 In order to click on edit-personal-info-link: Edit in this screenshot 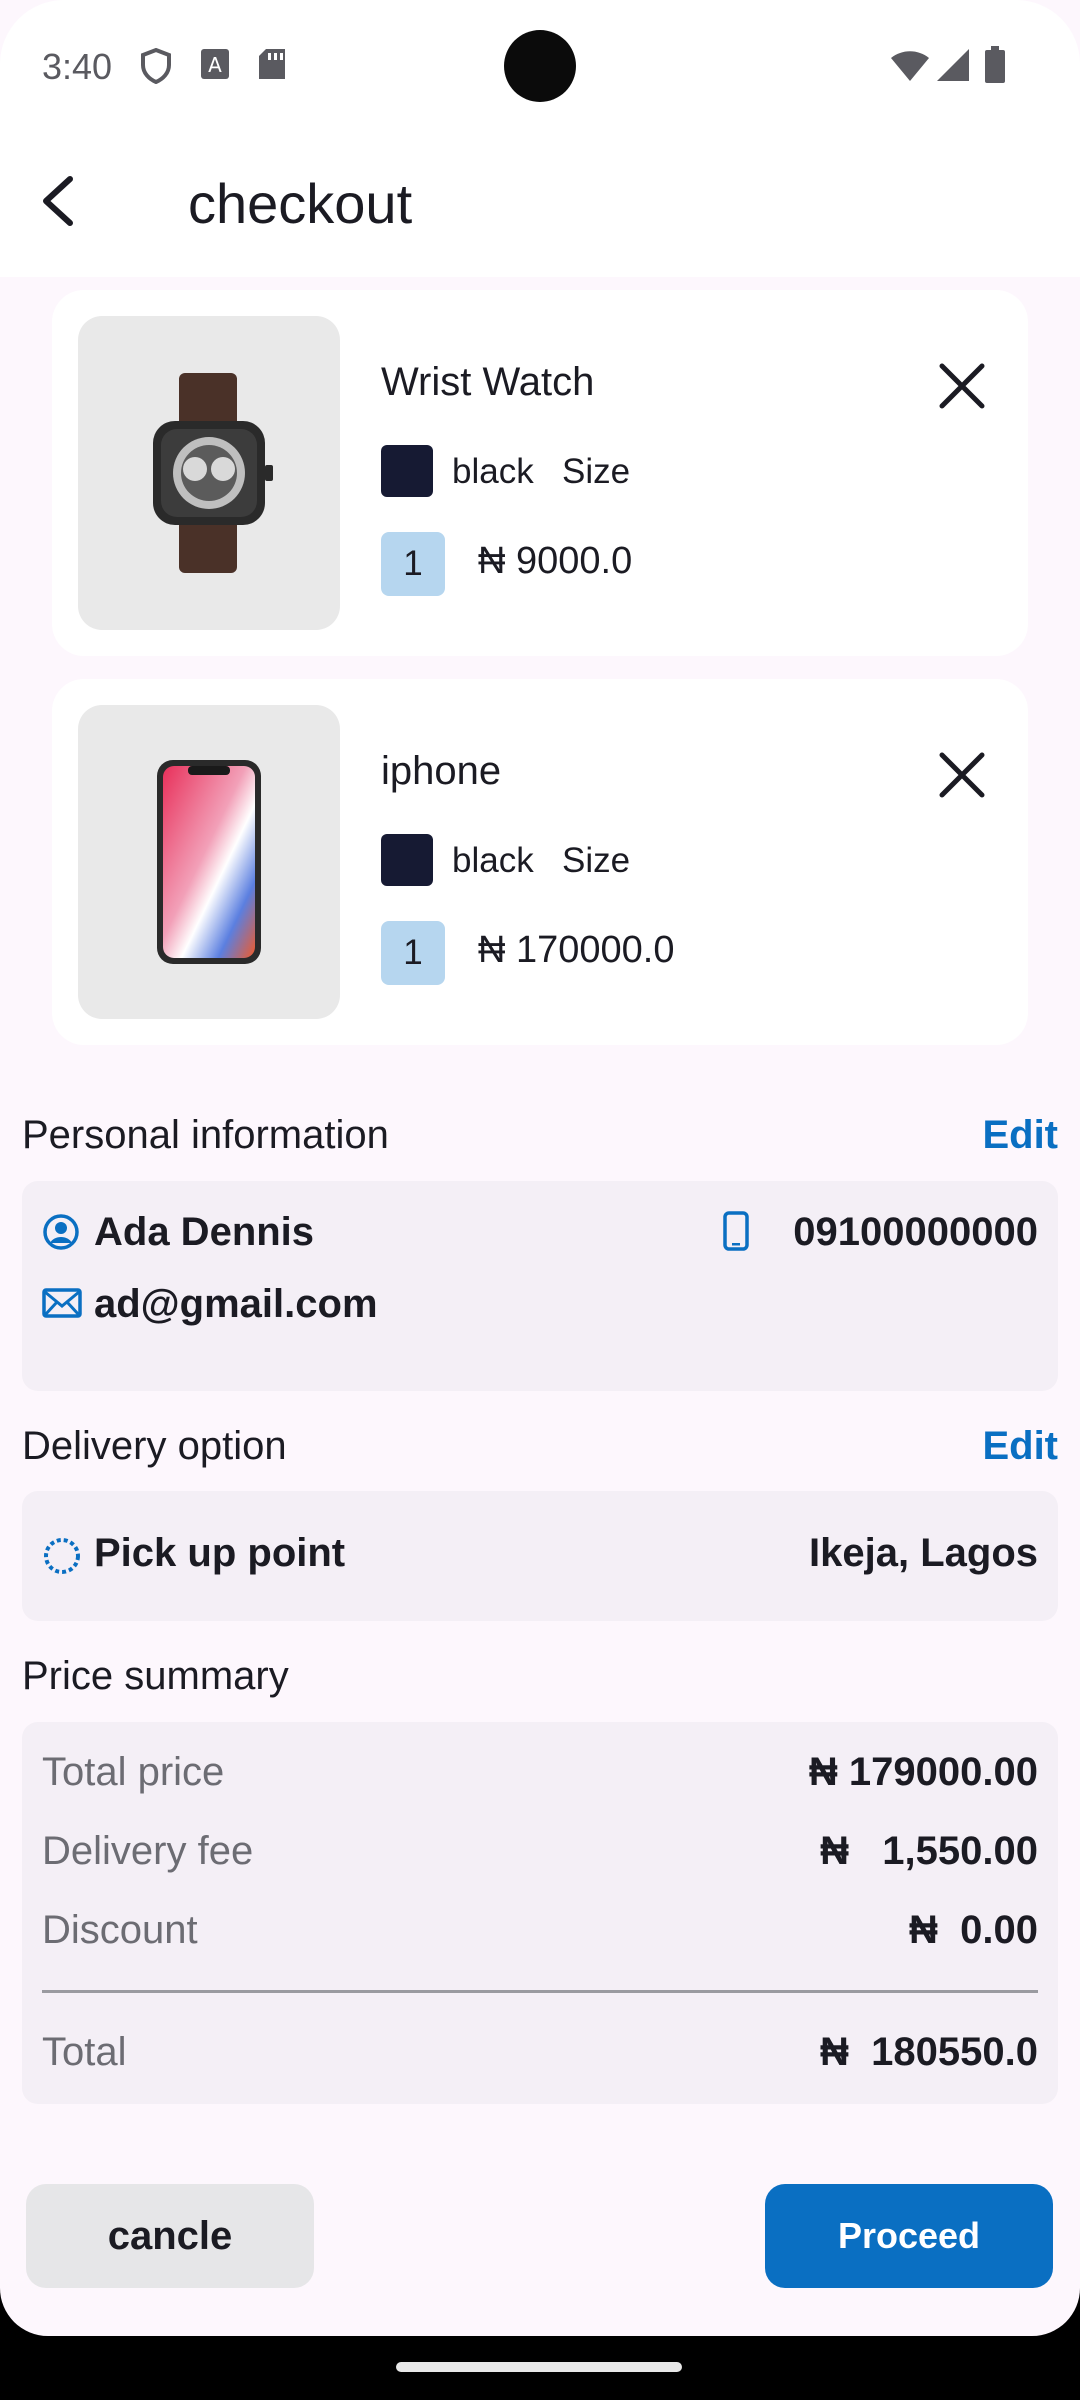, I will do `click(1020, 1135)`.